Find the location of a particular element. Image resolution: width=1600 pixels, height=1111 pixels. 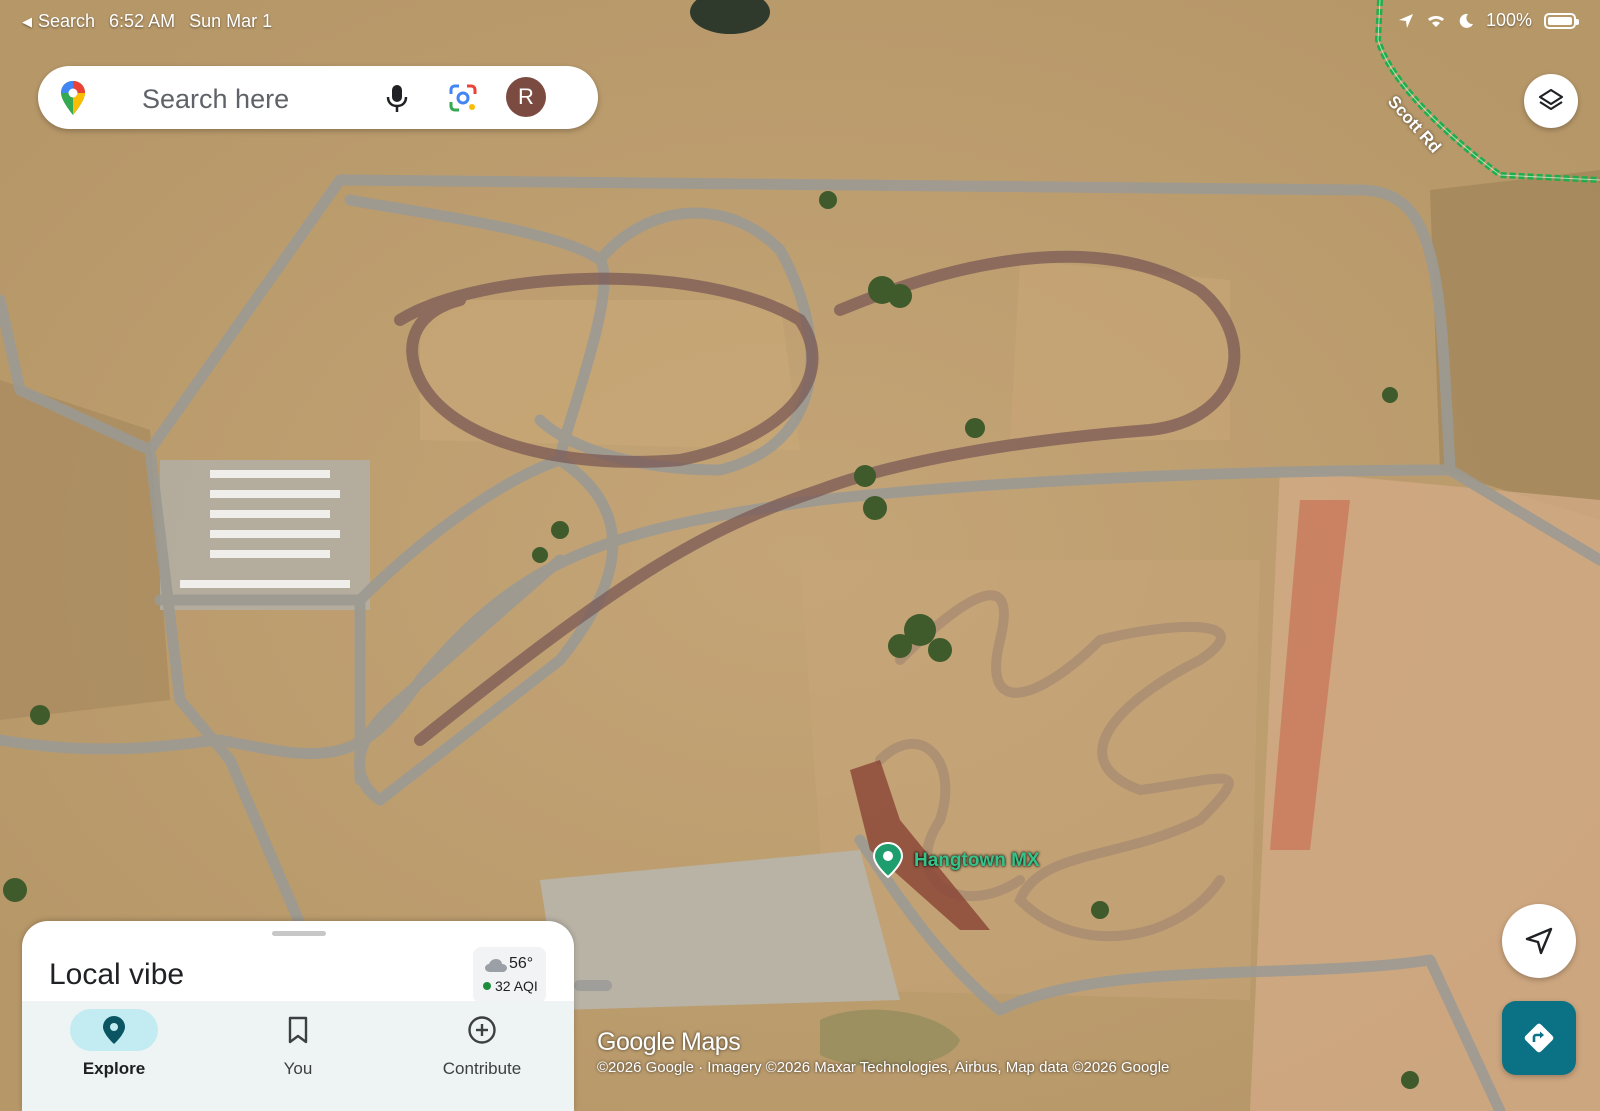

status-date: Sun Mar 1 is located at coordinates (231, 21).